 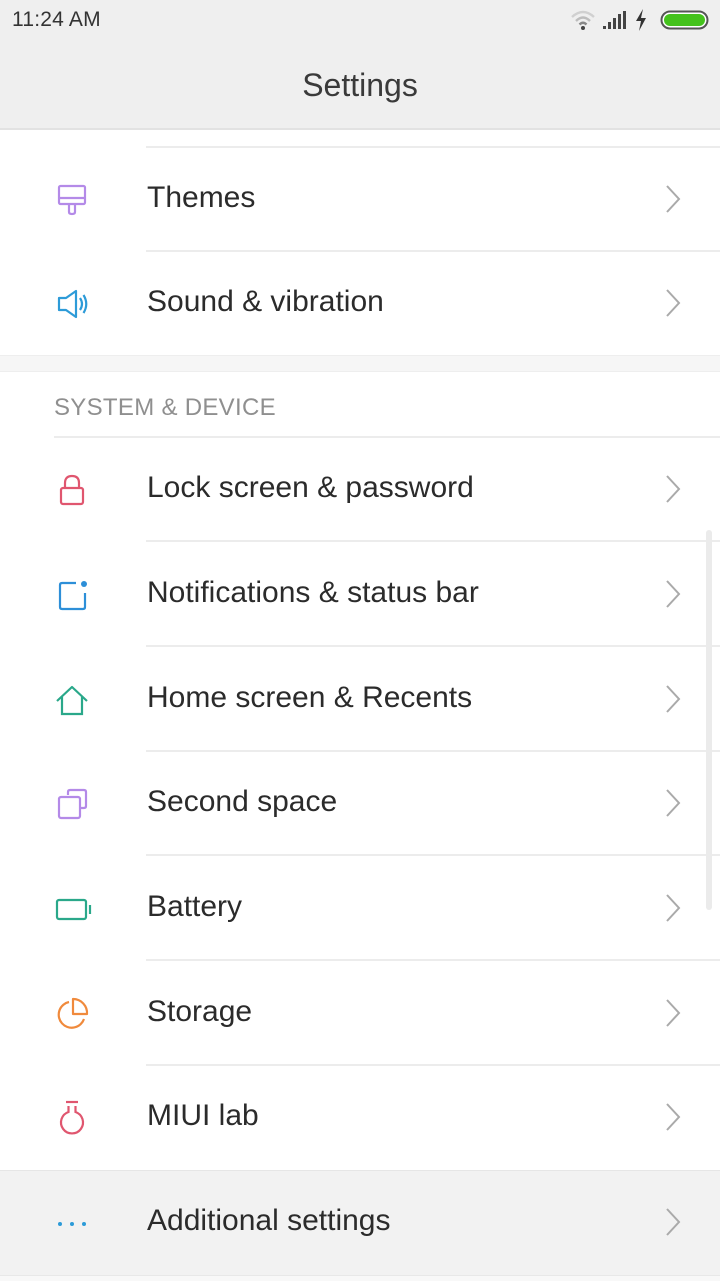 What do you see at coordinates (360, 1118) in the screenshot?
I see `settings-item-miui-lab: MIUI lab` at bounding box center [360, 1118].